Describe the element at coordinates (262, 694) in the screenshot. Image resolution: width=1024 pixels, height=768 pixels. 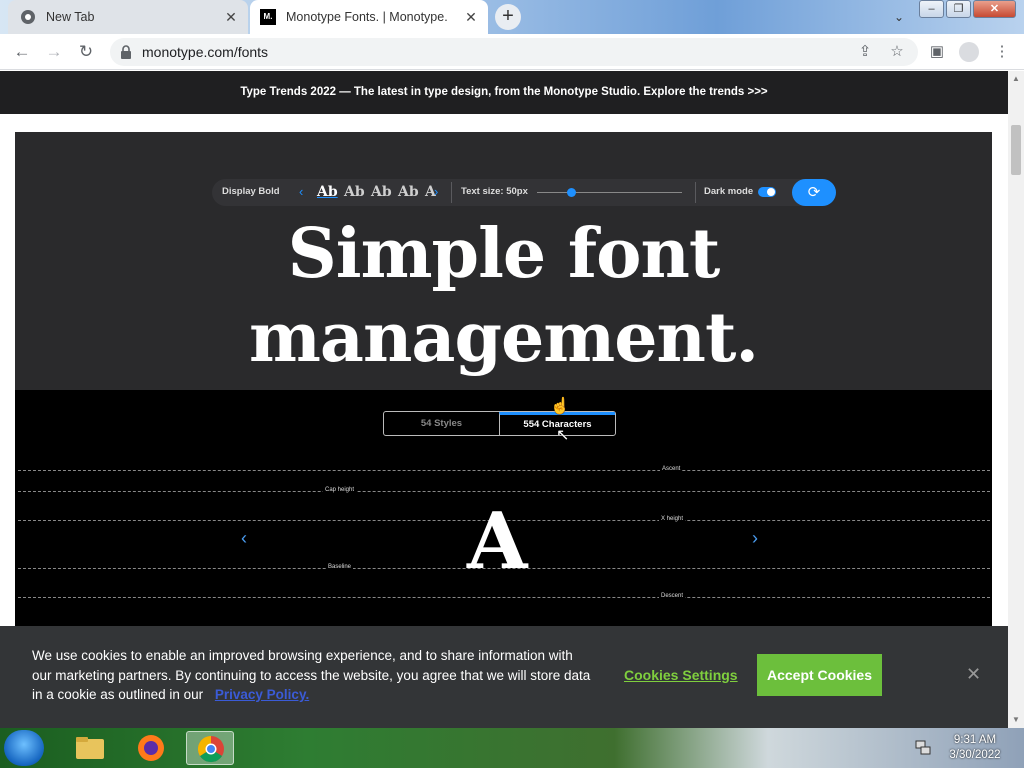
I see `privacy-policy-link: Privacy Policy.` at that location.